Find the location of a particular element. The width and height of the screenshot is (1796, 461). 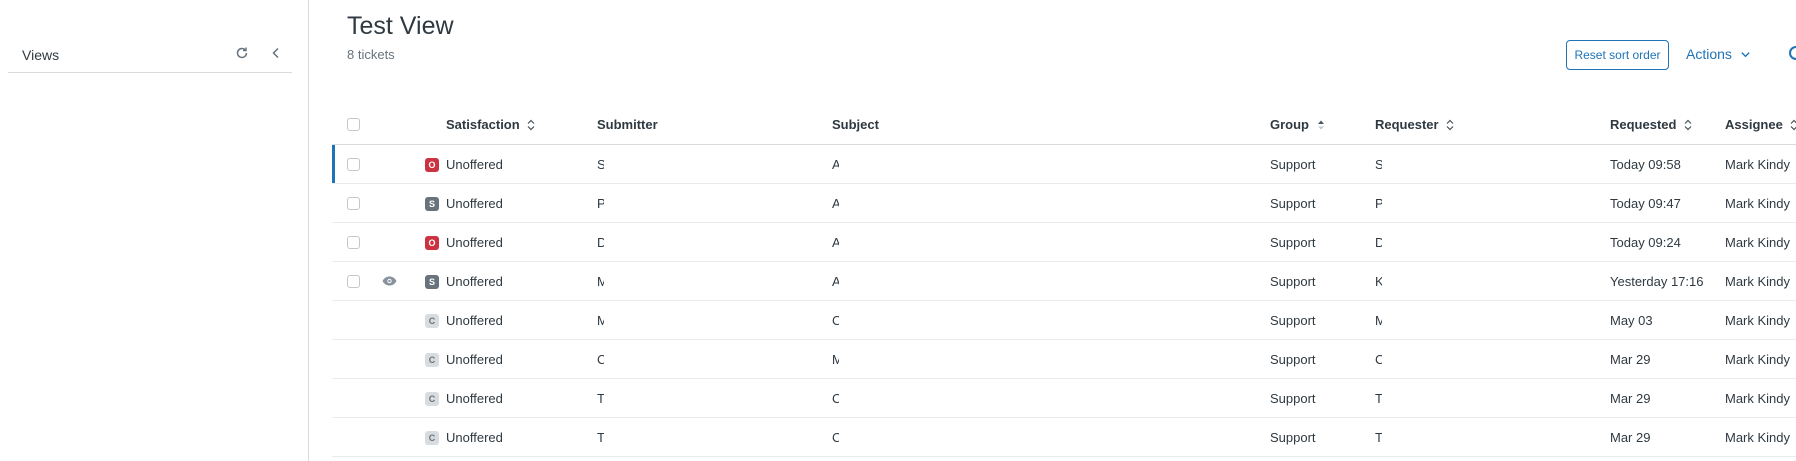

column-subject: Subject is located at coordinates (1051, 124).